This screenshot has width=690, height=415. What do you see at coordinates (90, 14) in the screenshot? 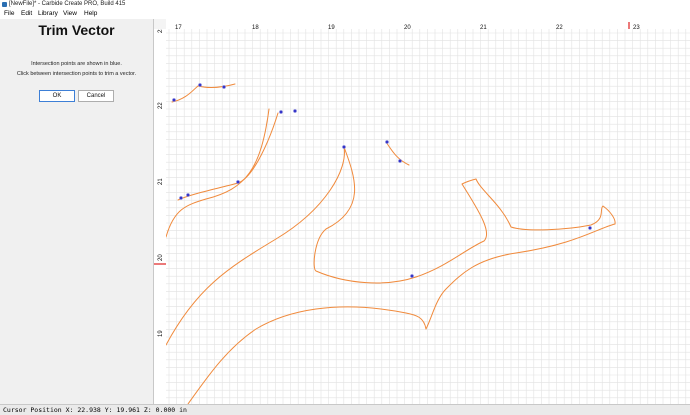
I see `menu-help: Help` at bounding box center [90, 14].